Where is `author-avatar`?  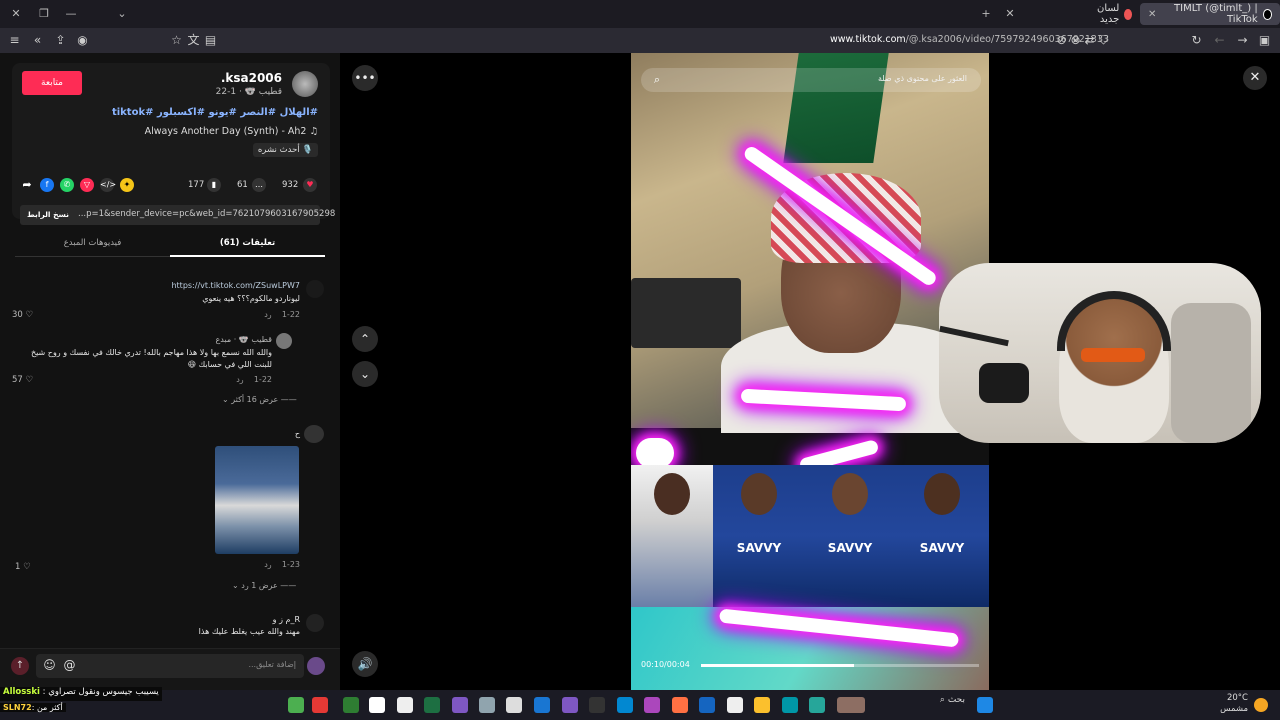 author-avatar is located at coordinates (305, 84).